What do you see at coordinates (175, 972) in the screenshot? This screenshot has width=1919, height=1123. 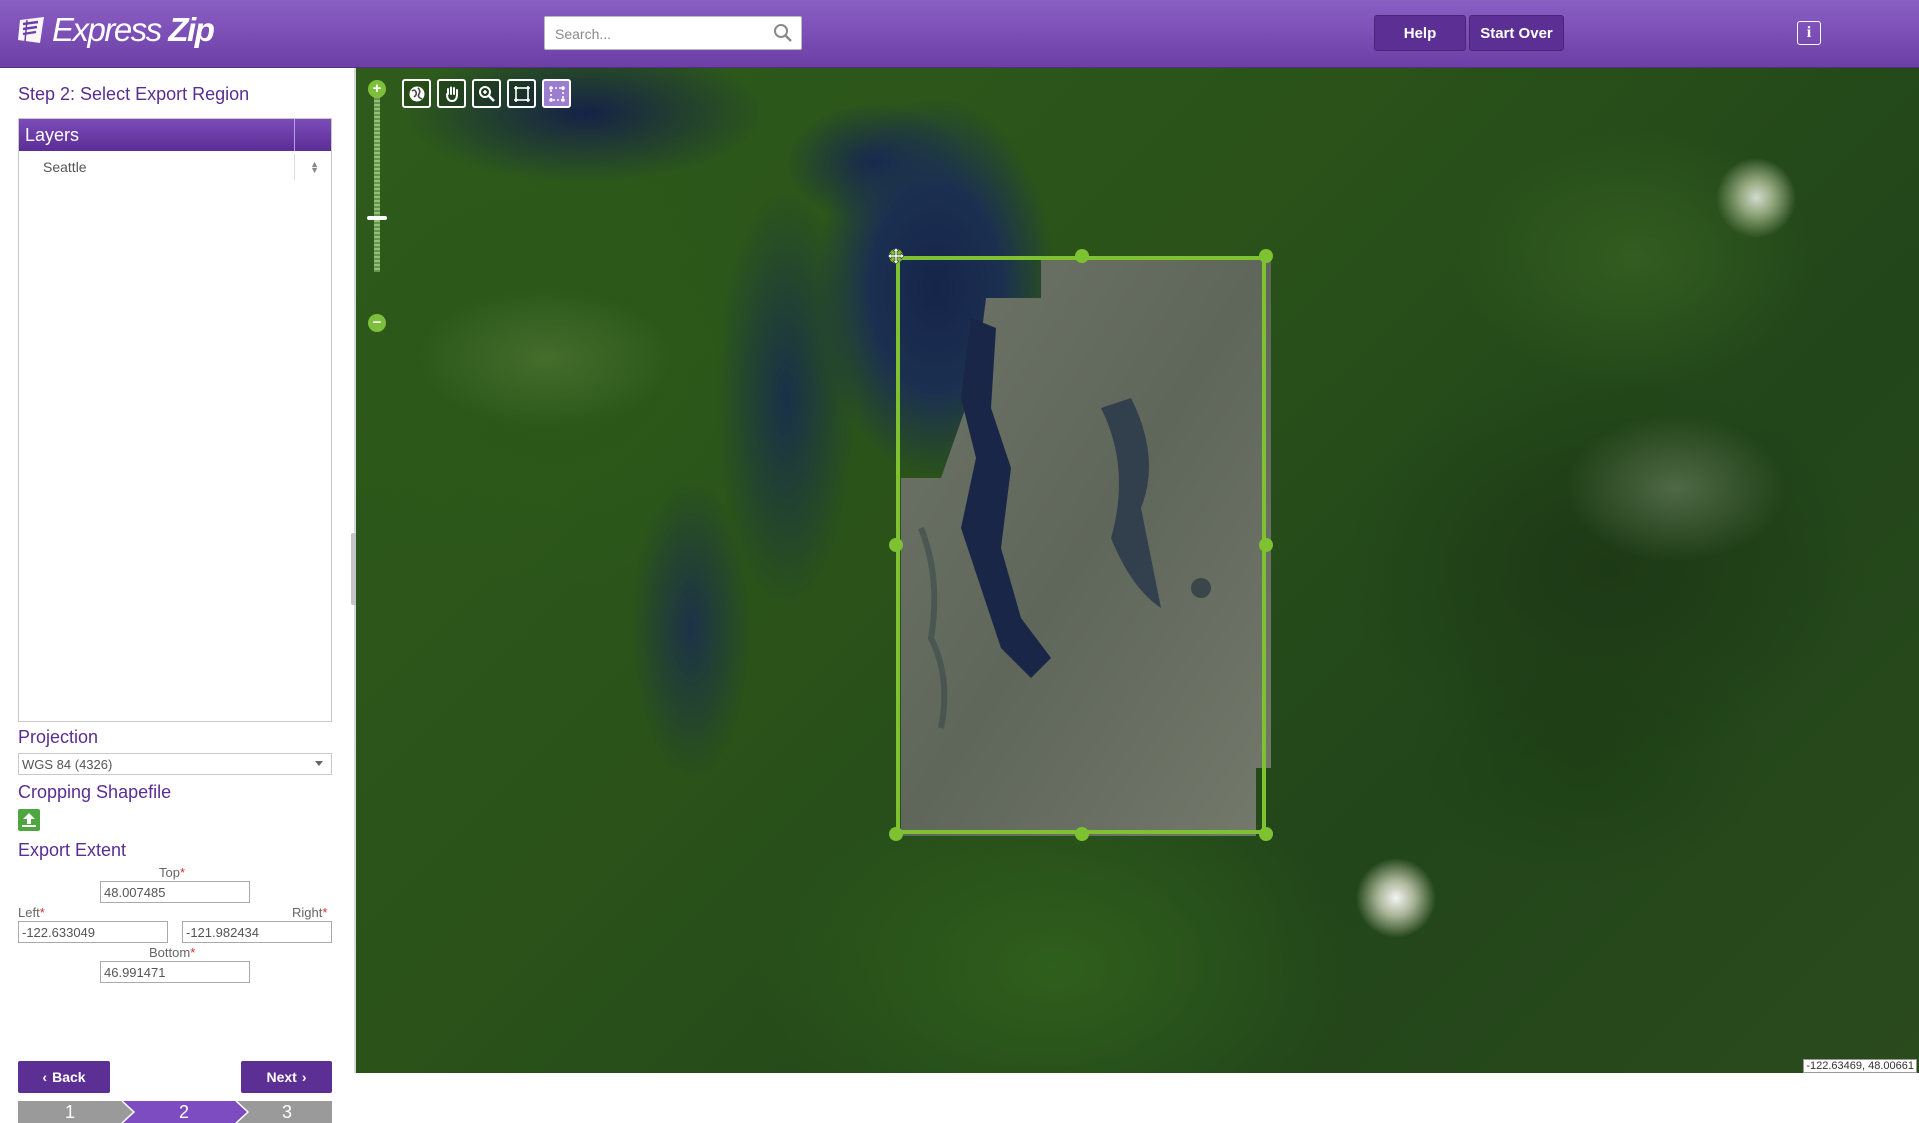 I see `bottom-input: 46.991471` at bounding box center [175, 972].